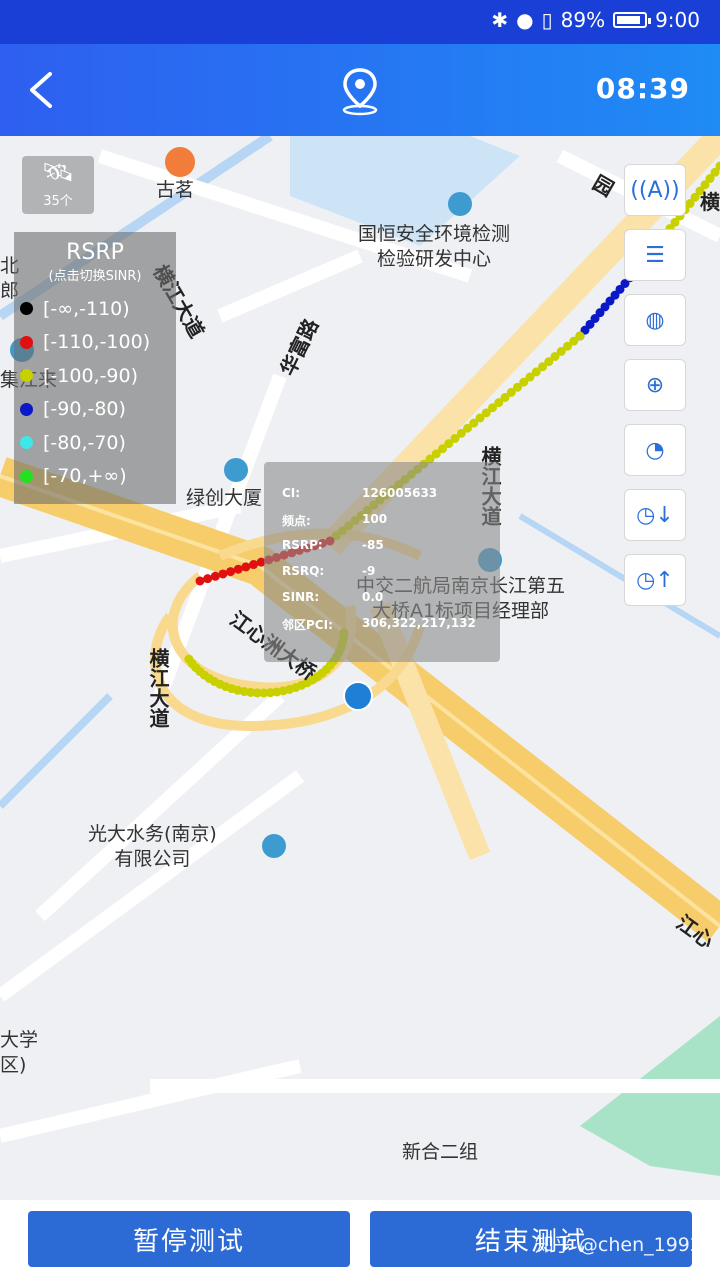  Describe the element at coordinates (642, 88) in the screenshot. I see `test-timer: 08:39` at that location.